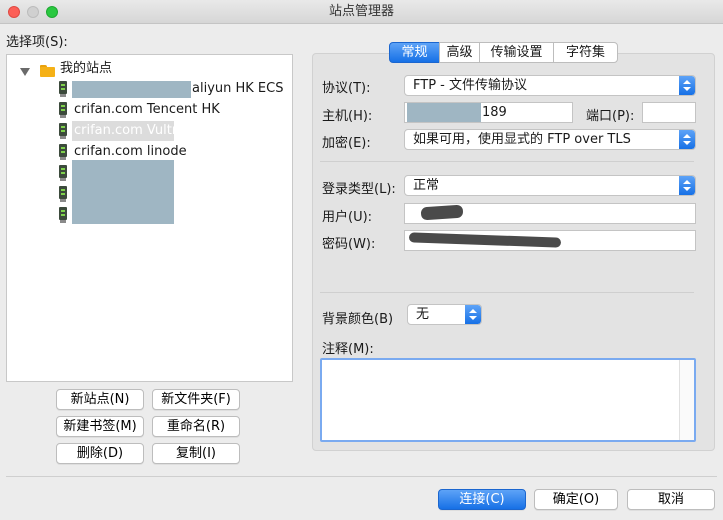 Image resolution: width=723 pixels, height=520 pixels. I want to click on title-bar: 站点管理器, so click(361, 12).